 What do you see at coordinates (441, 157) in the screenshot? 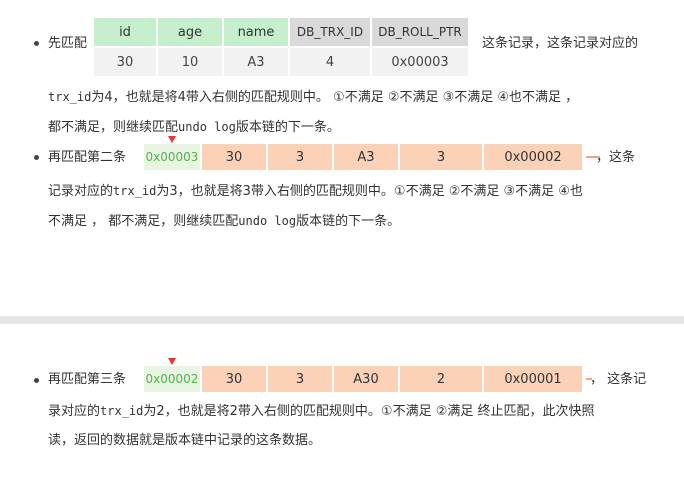
I see `node2-cell-trx: 3` at bounding box center [441, 157].